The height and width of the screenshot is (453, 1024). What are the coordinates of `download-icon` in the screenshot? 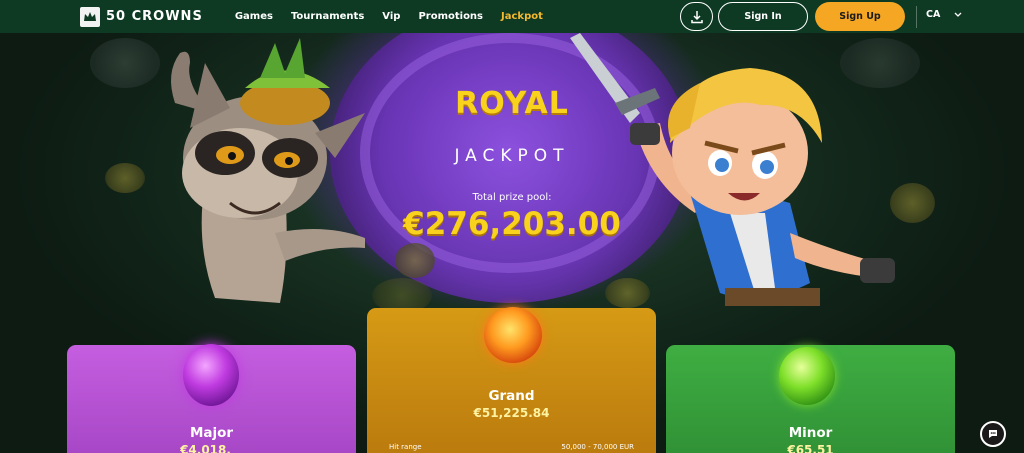 It's located at (696, 16).